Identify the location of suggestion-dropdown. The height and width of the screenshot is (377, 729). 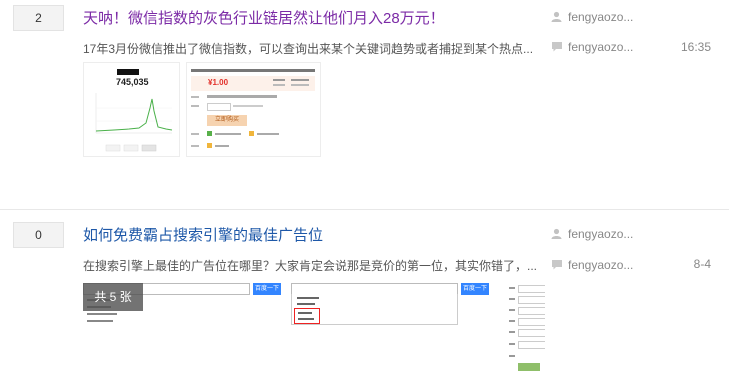
(374, 309).